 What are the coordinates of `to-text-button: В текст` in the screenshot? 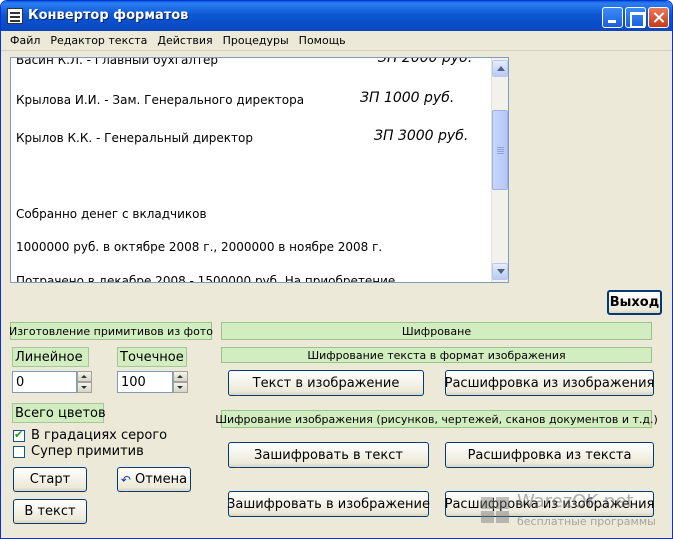 It's located at (50, 511).